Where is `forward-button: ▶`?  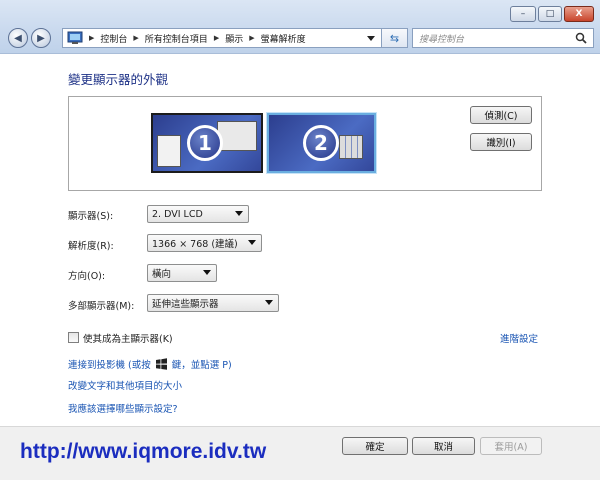
forward-button: ▶ is located at coordinates (41, 38).